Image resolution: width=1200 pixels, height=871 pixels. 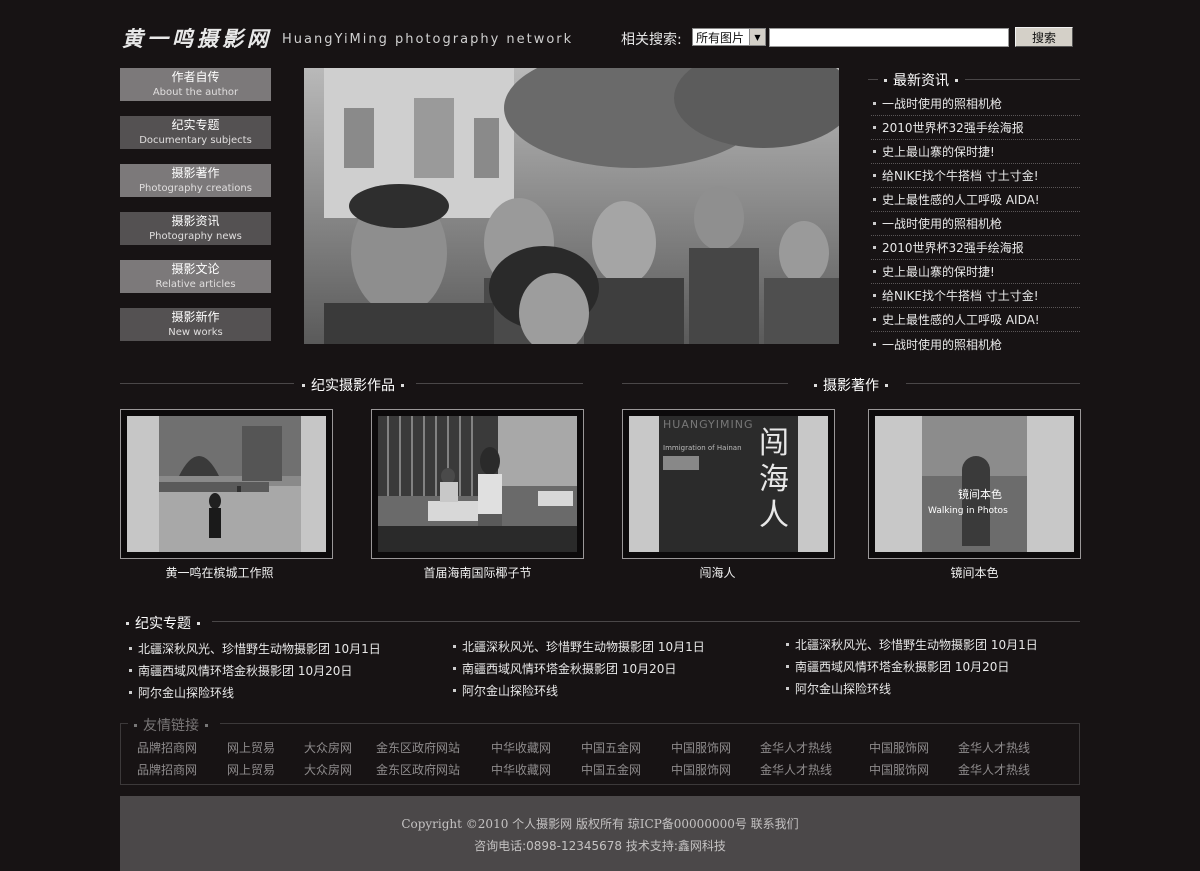 I want to click on news-rule-right, so click(x=1022, y=79).